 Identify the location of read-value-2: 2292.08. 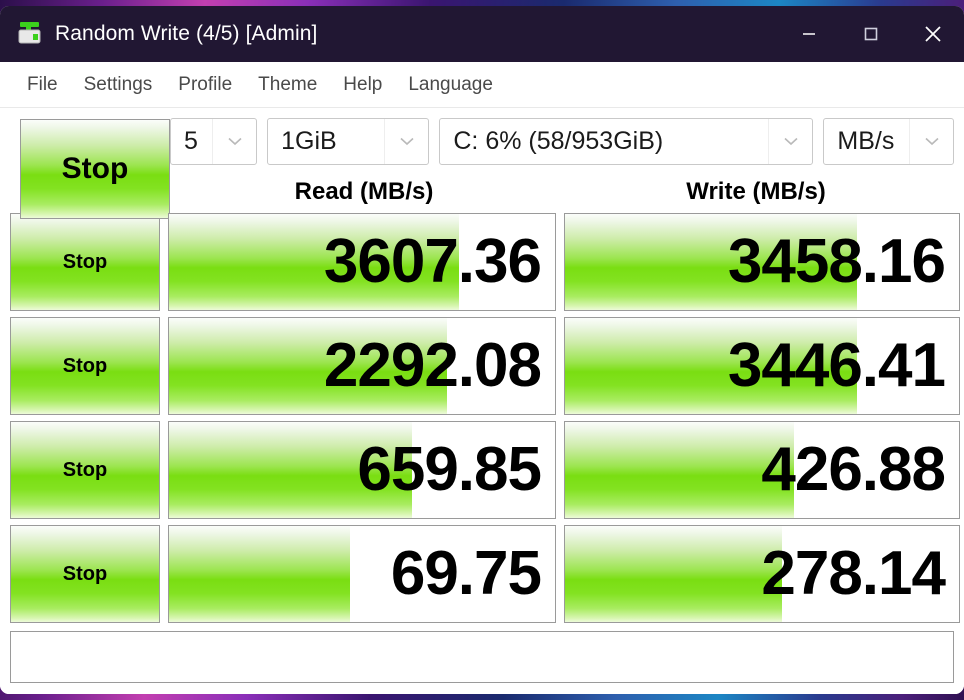
(432, 365).